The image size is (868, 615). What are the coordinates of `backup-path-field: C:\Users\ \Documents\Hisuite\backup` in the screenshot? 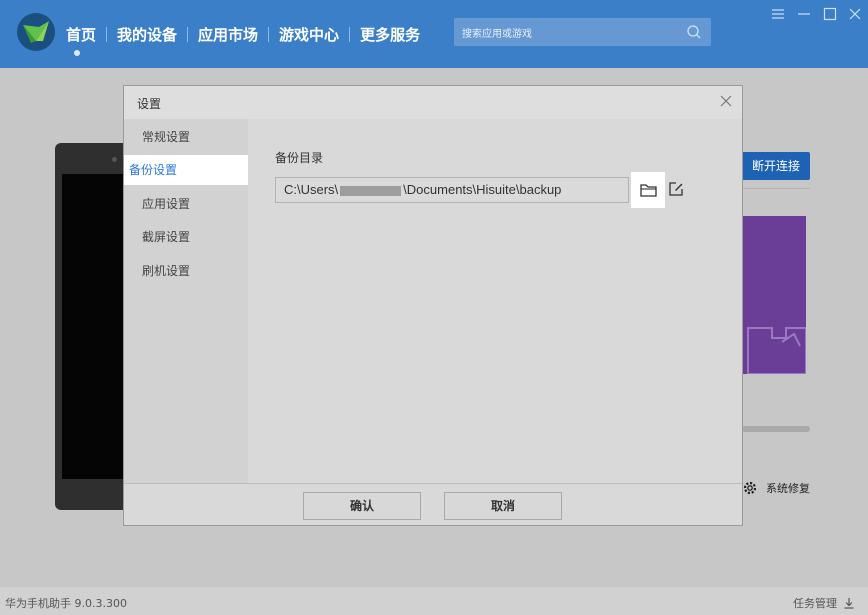 It's located at (452, 190).